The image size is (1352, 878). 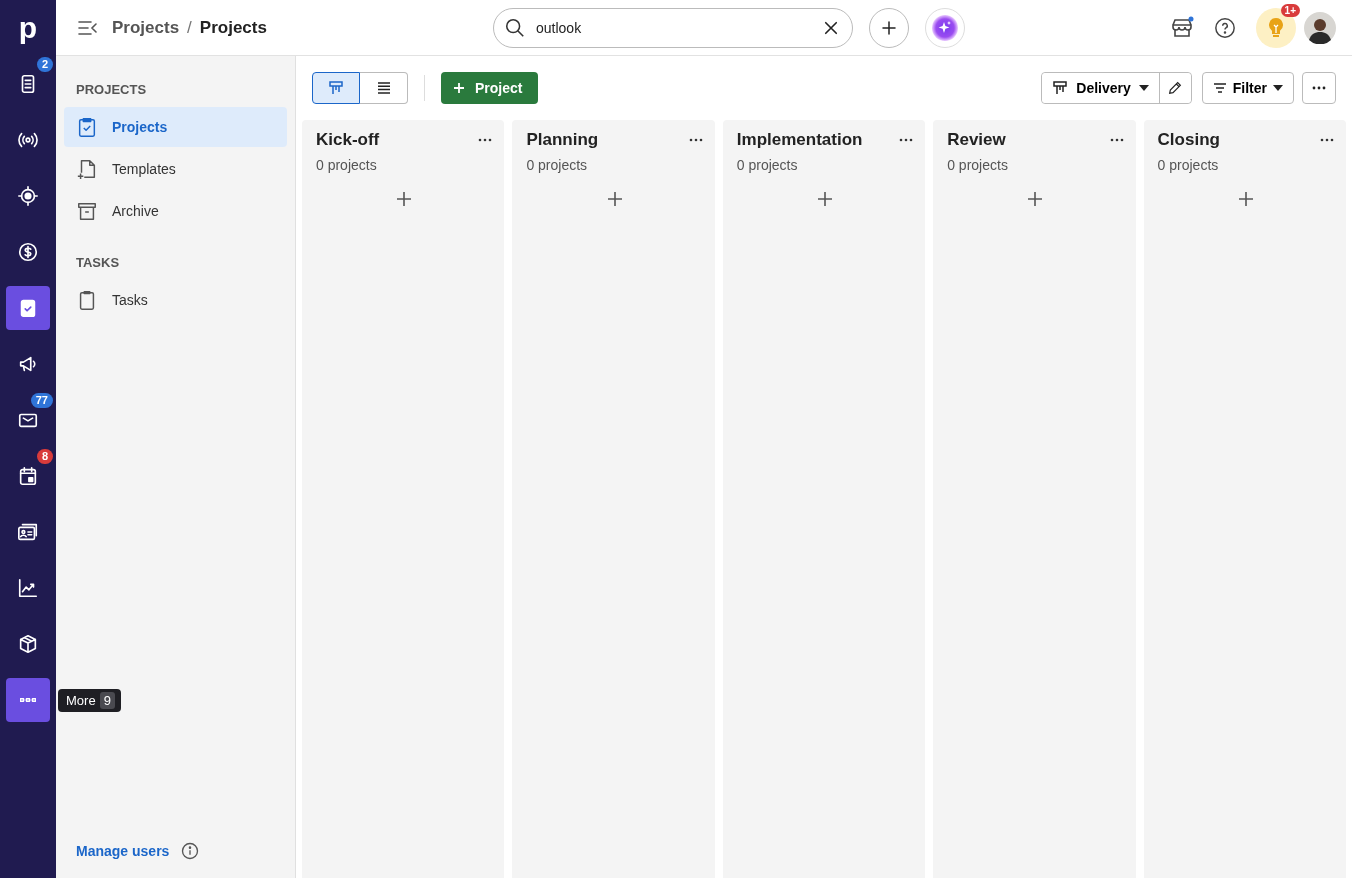 I want to click on sidebar-item: Templates, so click(x=175, y=169).